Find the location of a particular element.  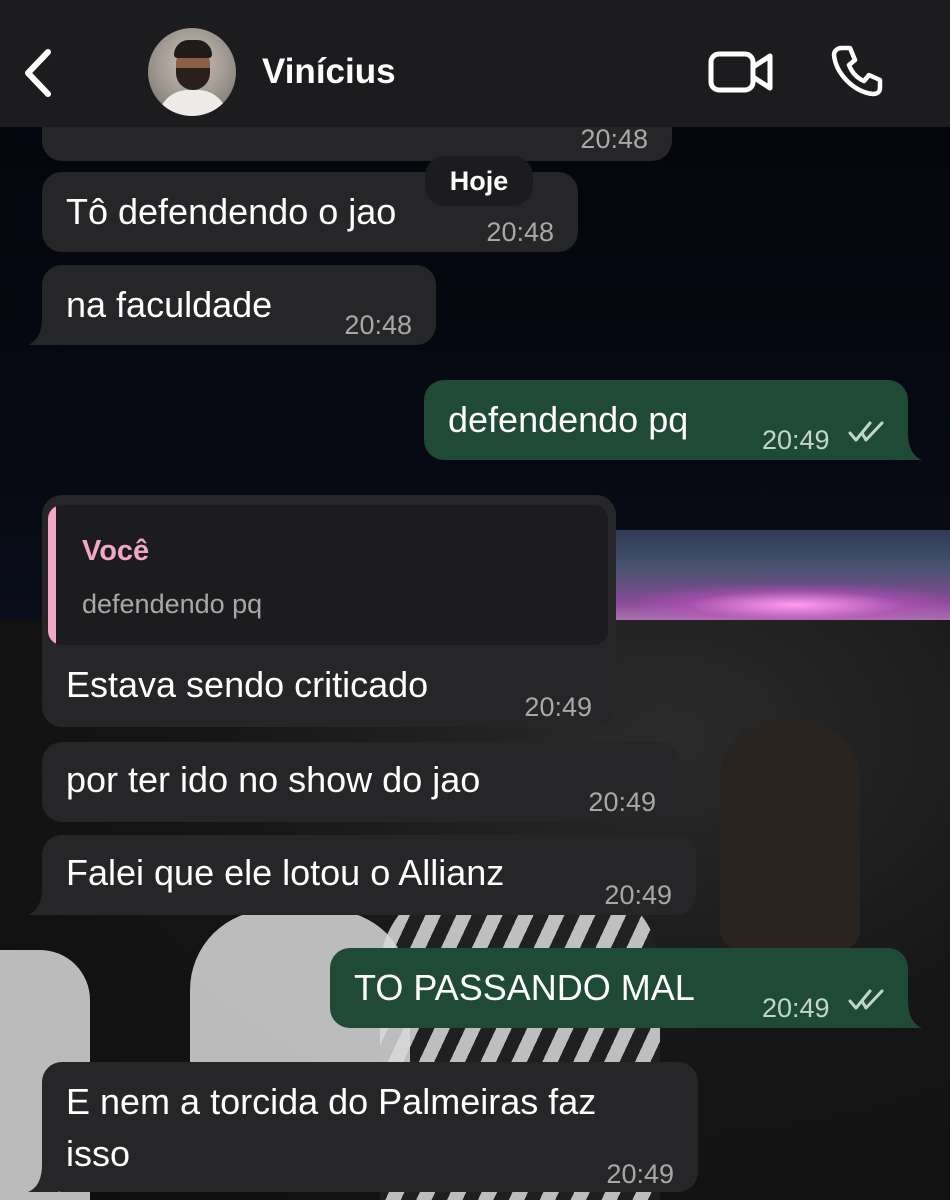

chevron-left-icon is located at coordinates (38, 73).